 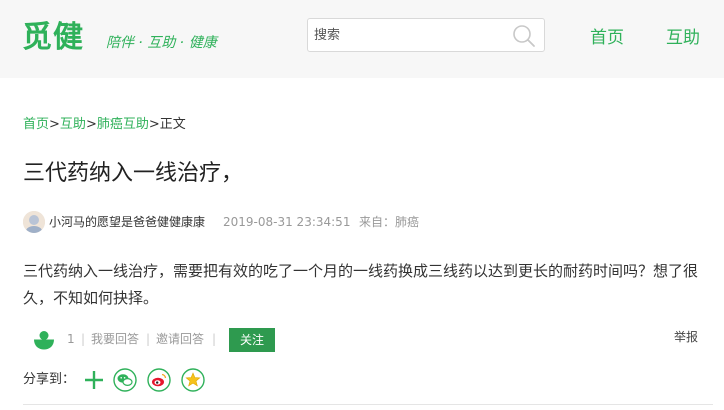 I want to click on avatar, so click(x=34, y=222).